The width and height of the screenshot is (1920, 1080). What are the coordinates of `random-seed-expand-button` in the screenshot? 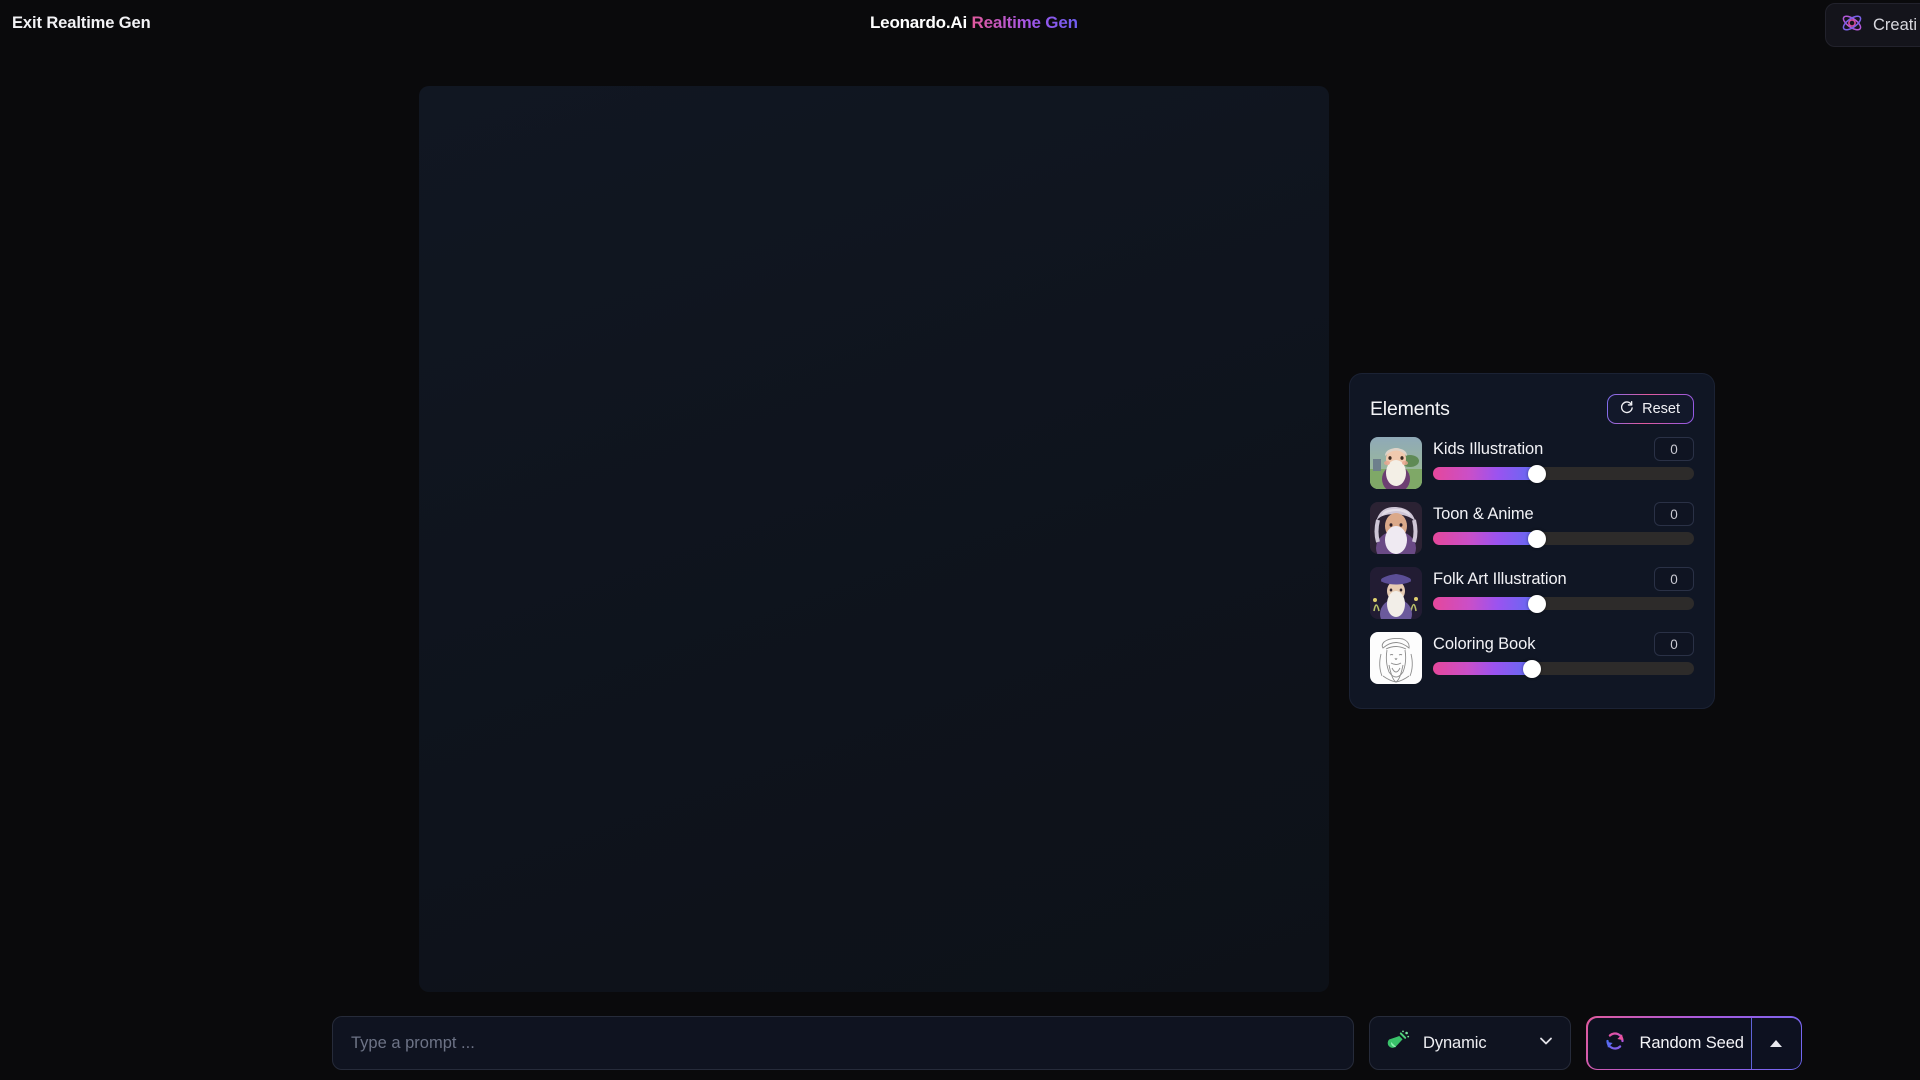 It's located at (1775, 1043).